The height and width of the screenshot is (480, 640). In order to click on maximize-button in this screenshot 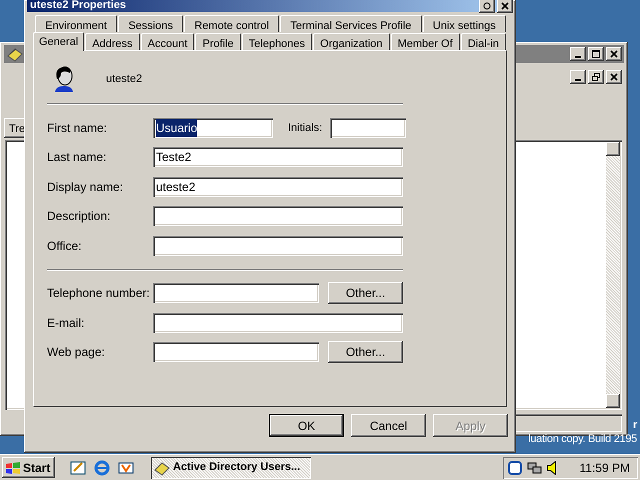, I will do `click(596, 54)`.